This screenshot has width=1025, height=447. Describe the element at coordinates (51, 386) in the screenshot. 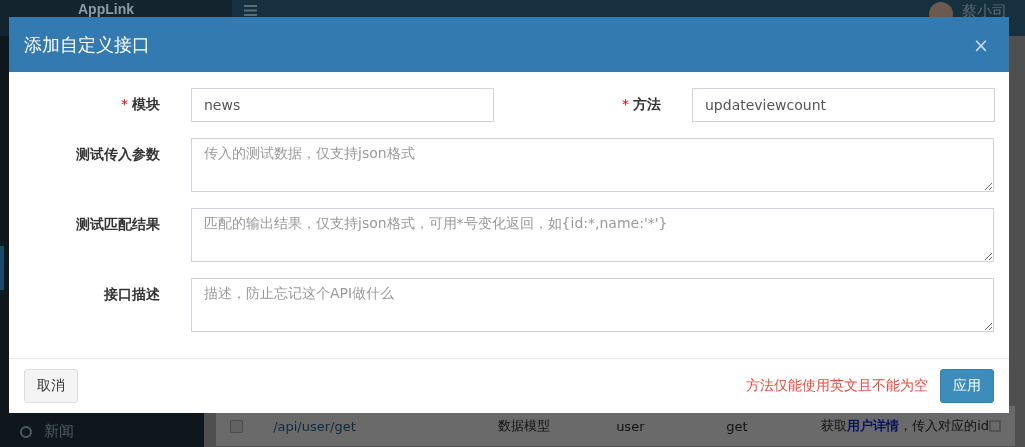

I see `cancel-button: 取消` at that location.